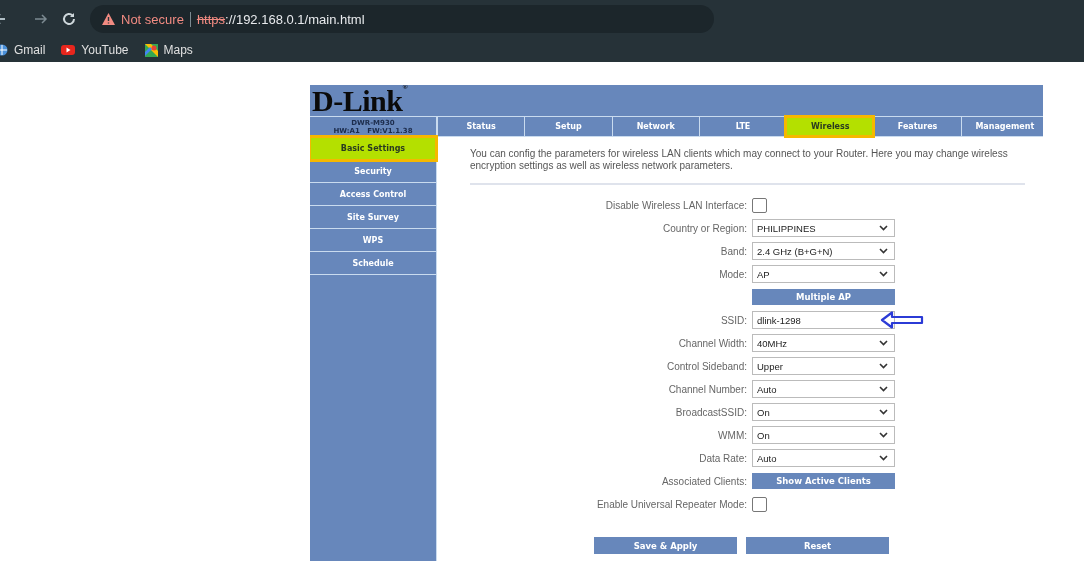 This screenshot has width=1084, height=561. Describe the element at coordinates (732, 435) in the screenshot. I see `field-label: WMM:` at that location.